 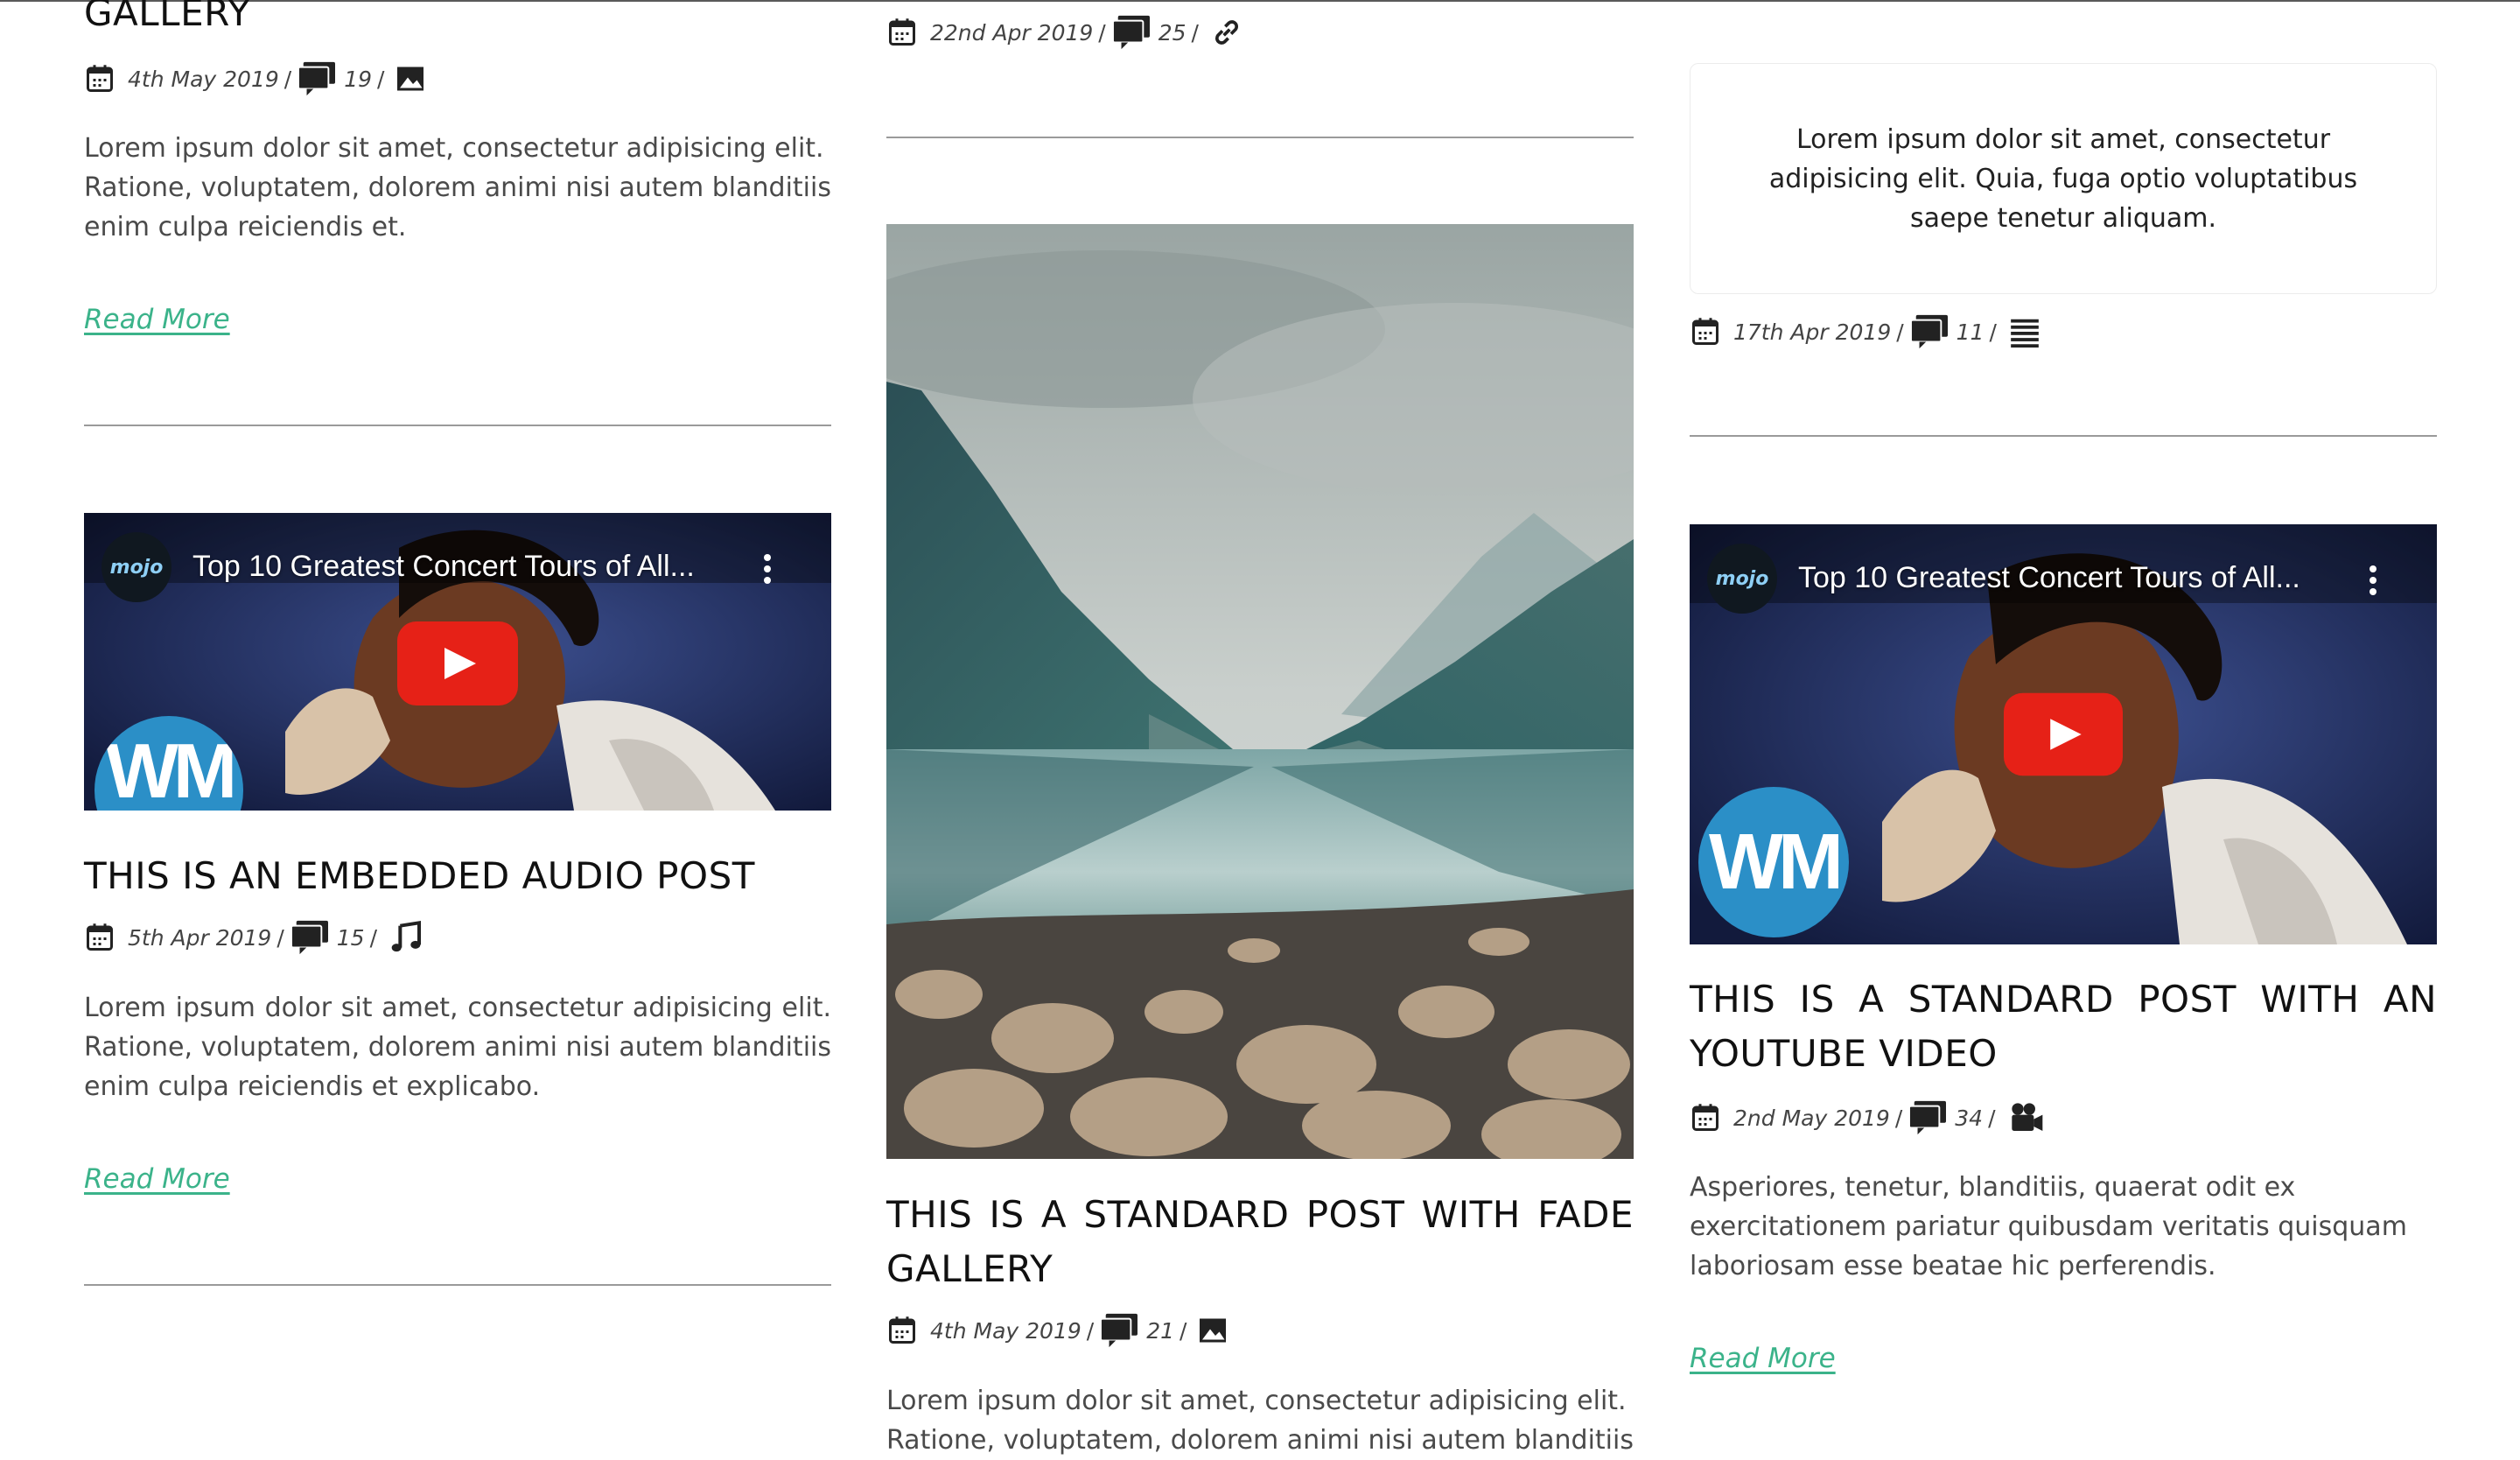 What do you see at coordinates (351, 938) in the screenshot?
I see `comment-count: 15` at bounding box center [351, 938].